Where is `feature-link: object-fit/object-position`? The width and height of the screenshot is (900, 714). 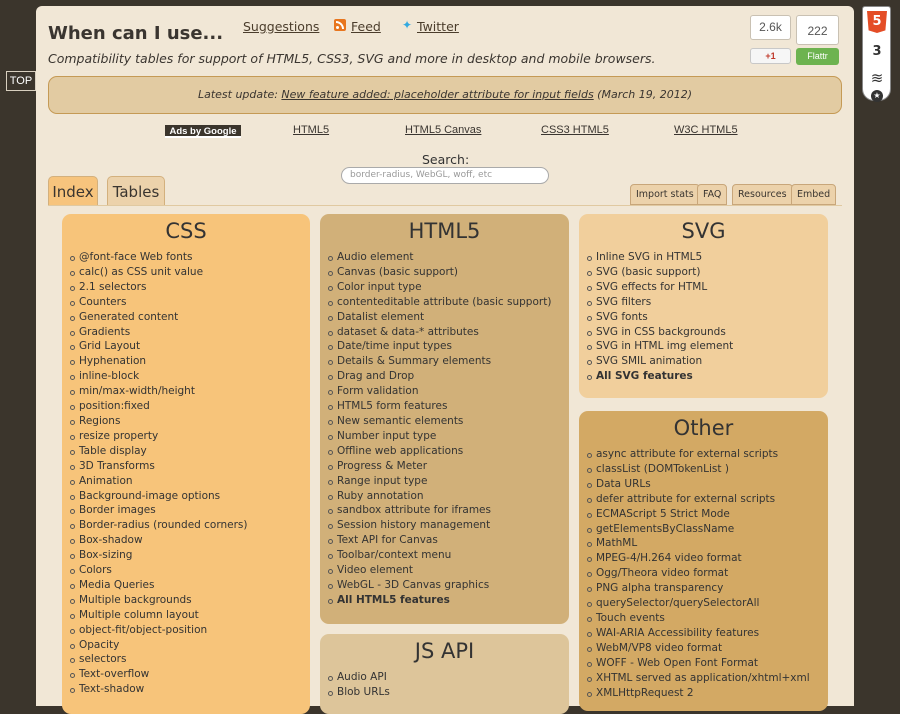 feature-link: object-fit/object-position is located at coordinates (189, 630).